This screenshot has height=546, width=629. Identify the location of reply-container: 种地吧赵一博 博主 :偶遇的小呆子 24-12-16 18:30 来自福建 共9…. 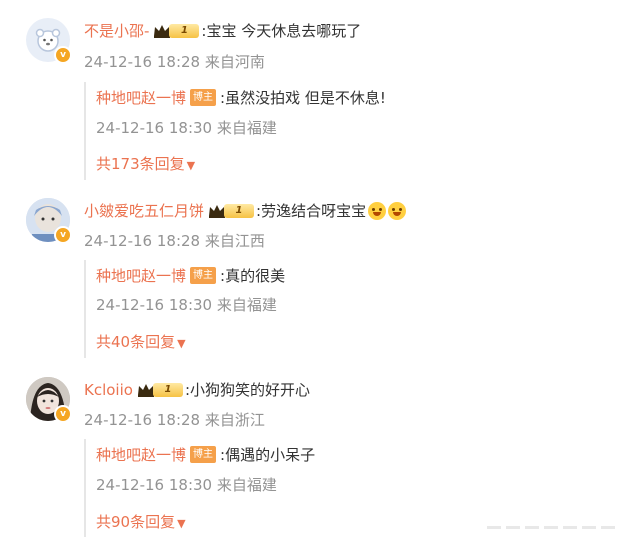
(345, 488).